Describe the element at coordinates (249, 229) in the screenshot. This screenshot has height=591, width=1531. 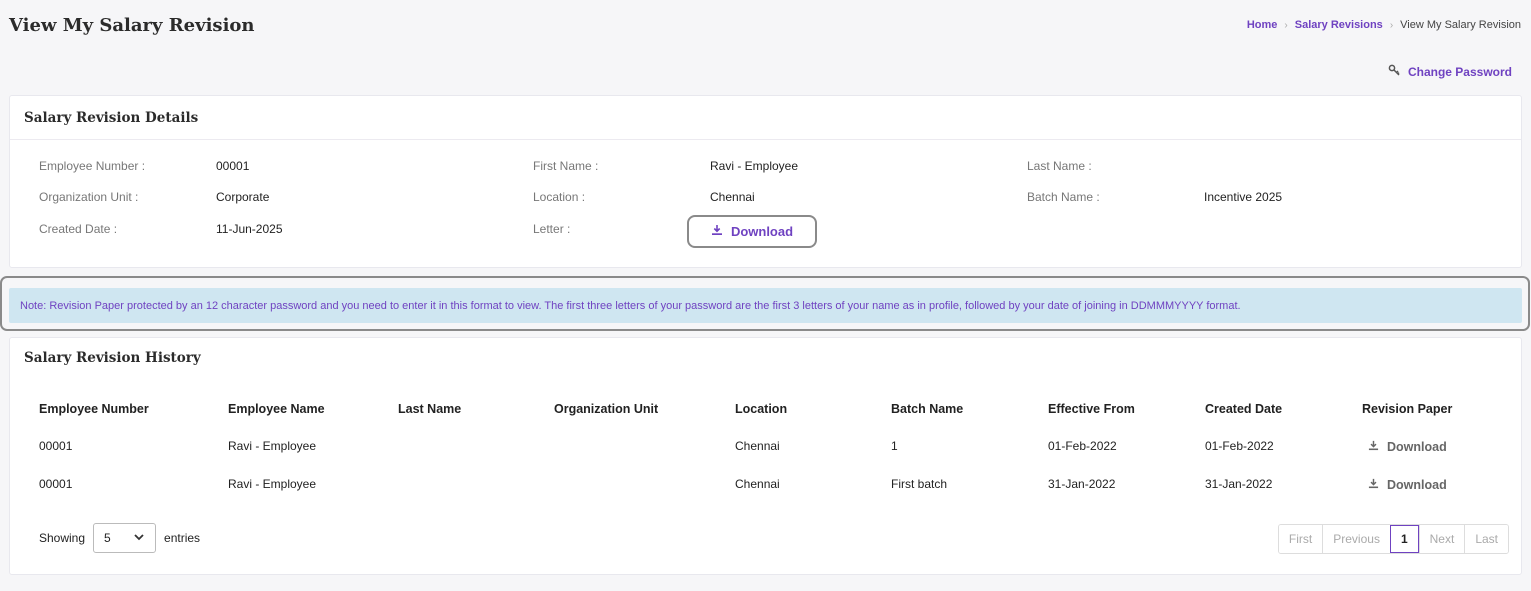
I see `created-date-value: 11-Jun-2025` at that location.